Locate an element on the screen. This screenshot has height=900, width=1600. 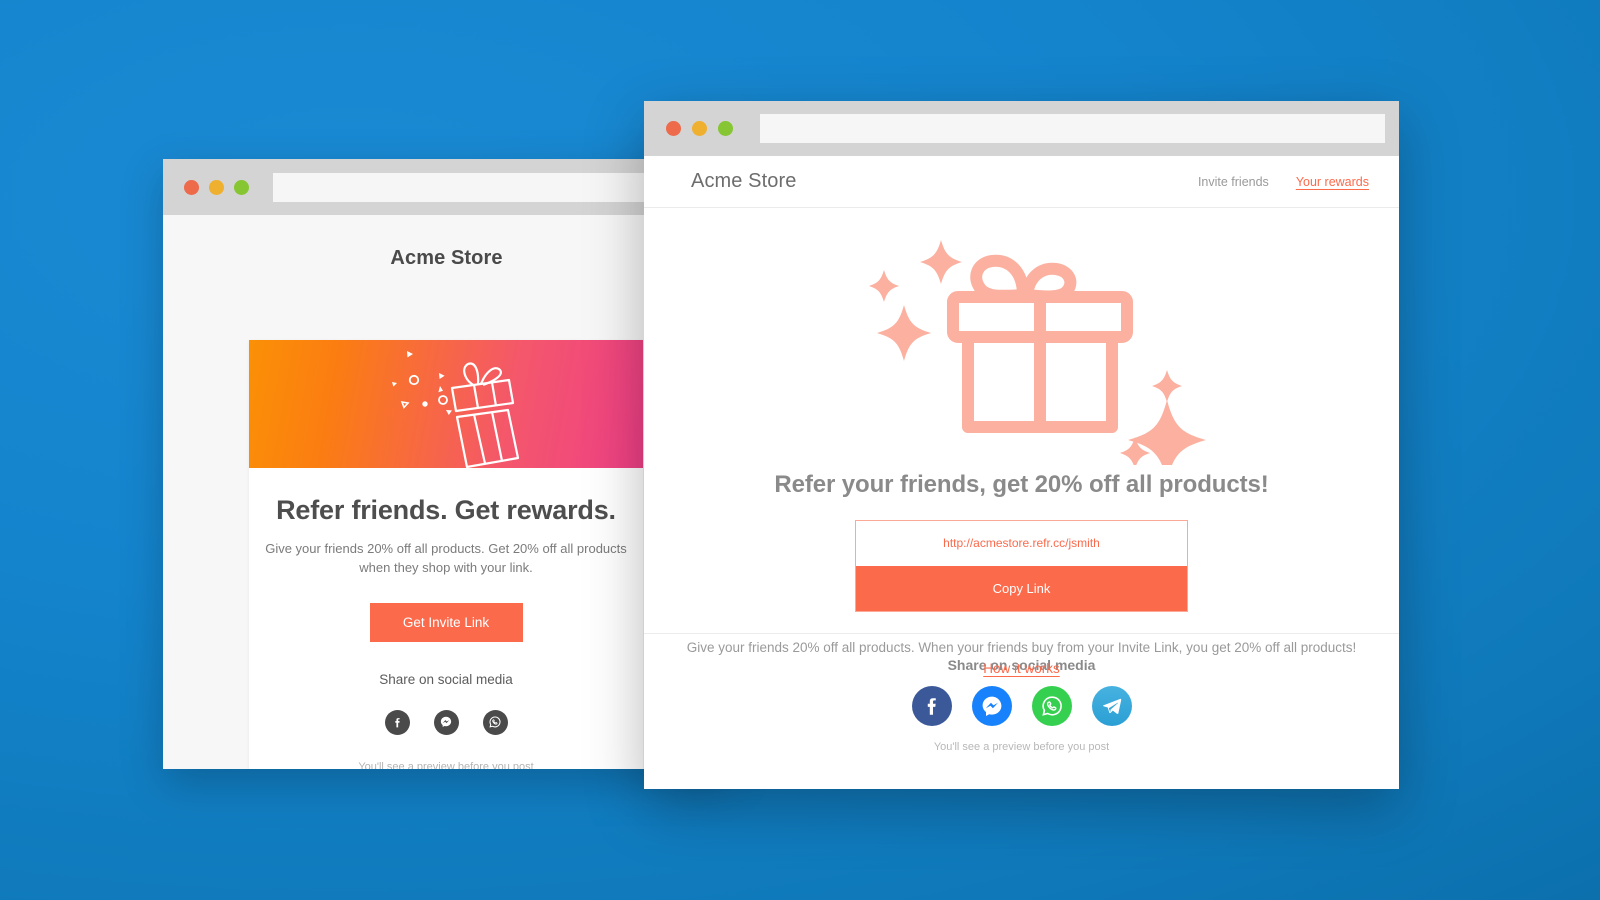
get-invite-link-button: Get Invite Link is located at coordinates (446, 622).